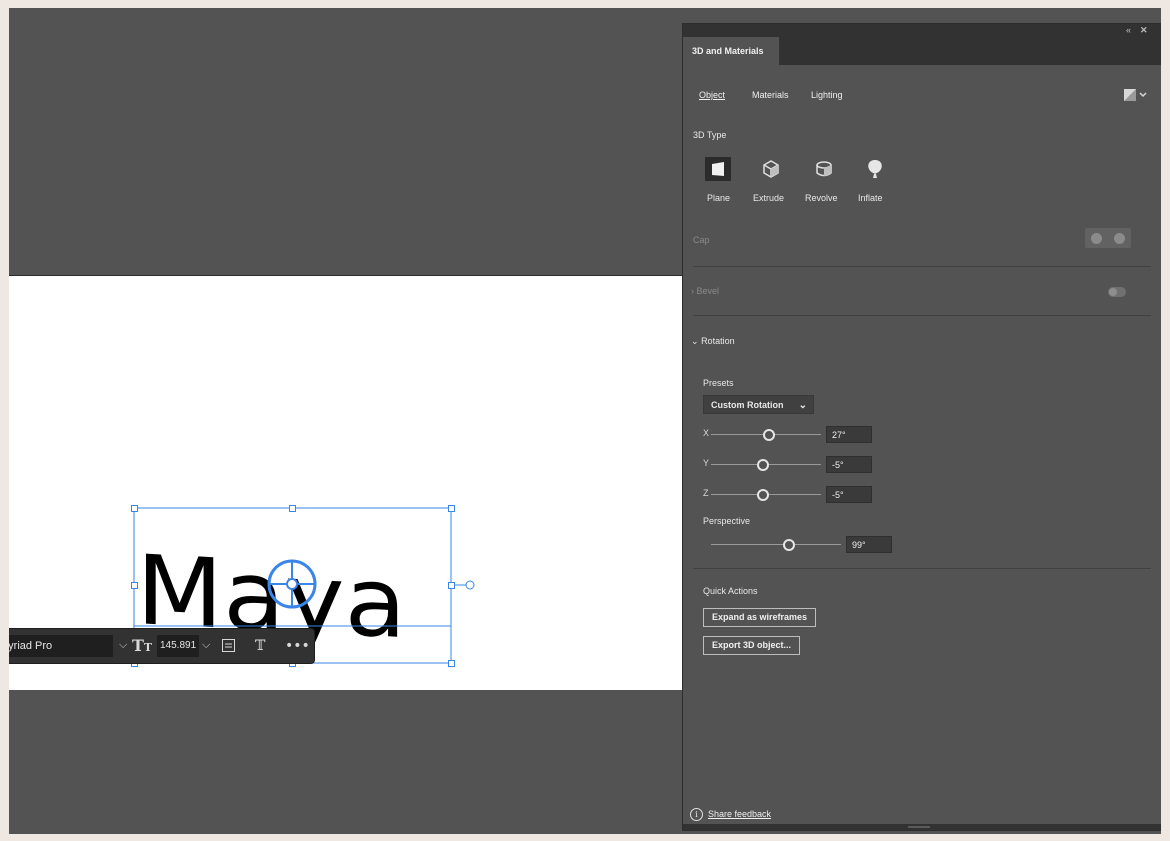  Describe the element at coordinates (922, 51) in the screenshot. I see `panel-tab-bar: 3D and Materials` at that location.